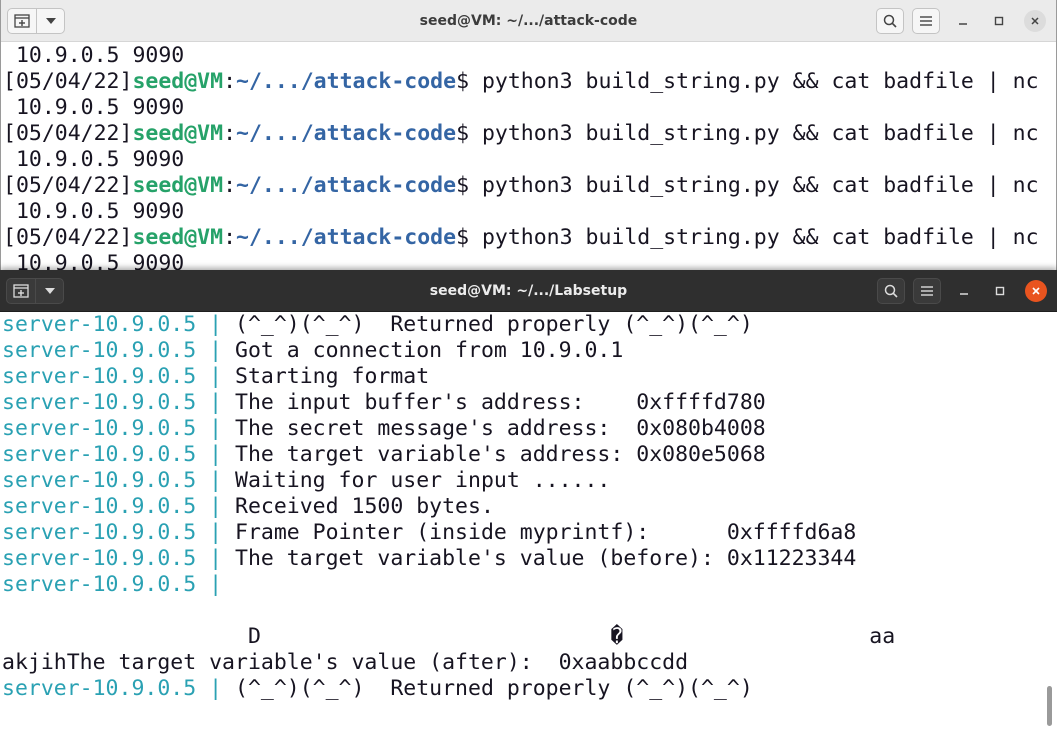 The image size is (1057, 735). I want to click on output-text: The secret message's address: 0x080b4008, so click(500, 428).